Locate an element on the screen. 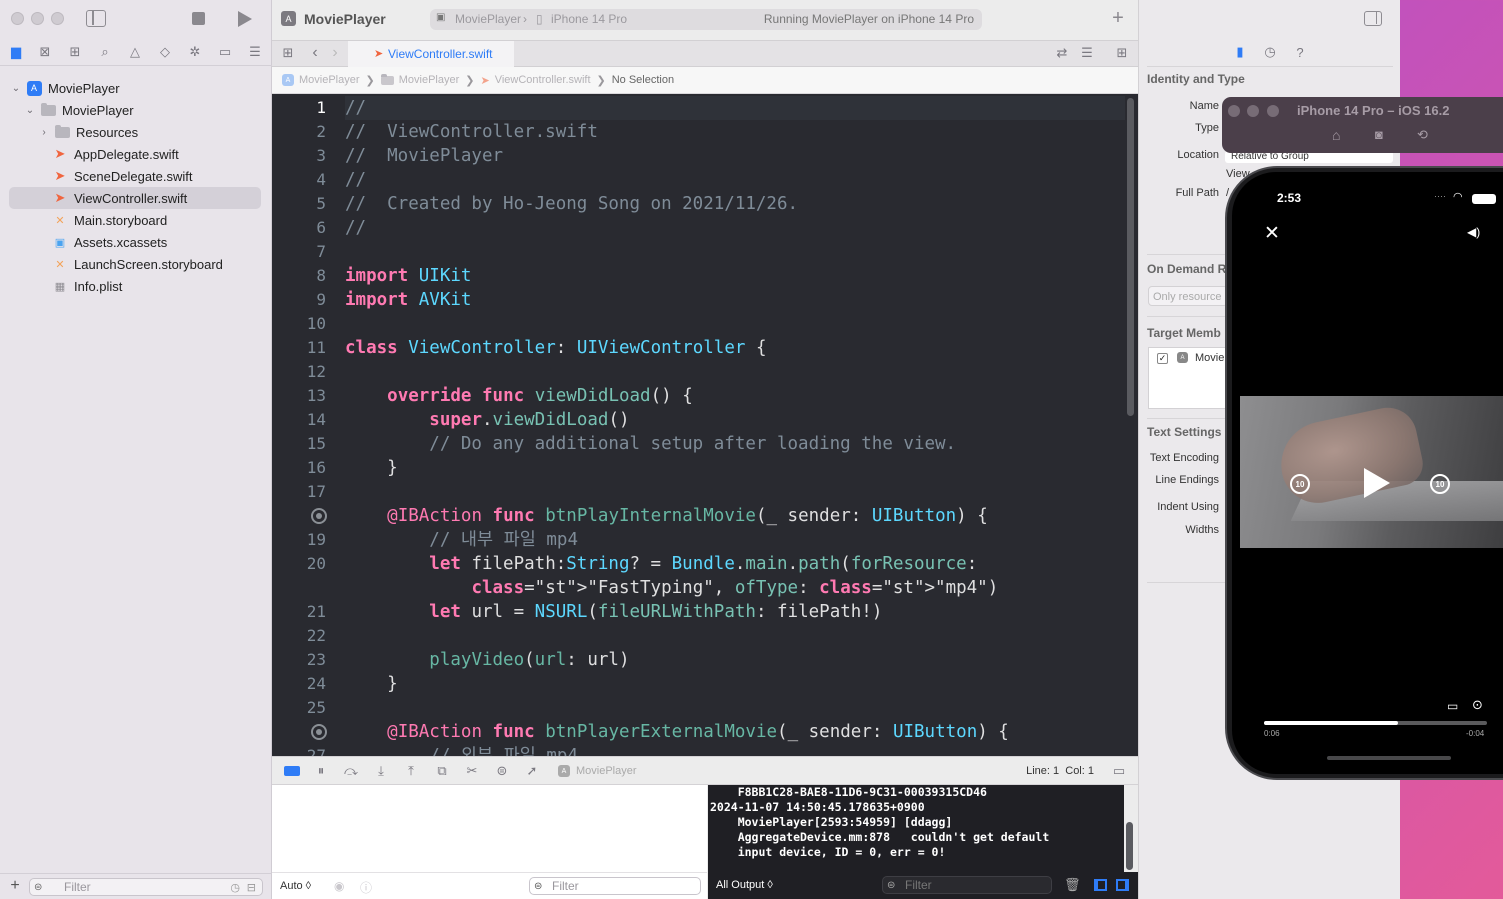  back-icon: ‹ is located at coordinates (315, 52).